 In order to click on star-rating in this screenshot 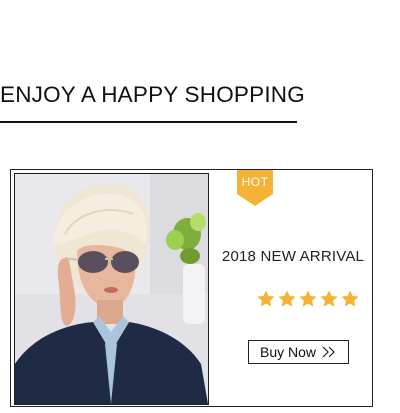, I will do `click(308, 299)`.